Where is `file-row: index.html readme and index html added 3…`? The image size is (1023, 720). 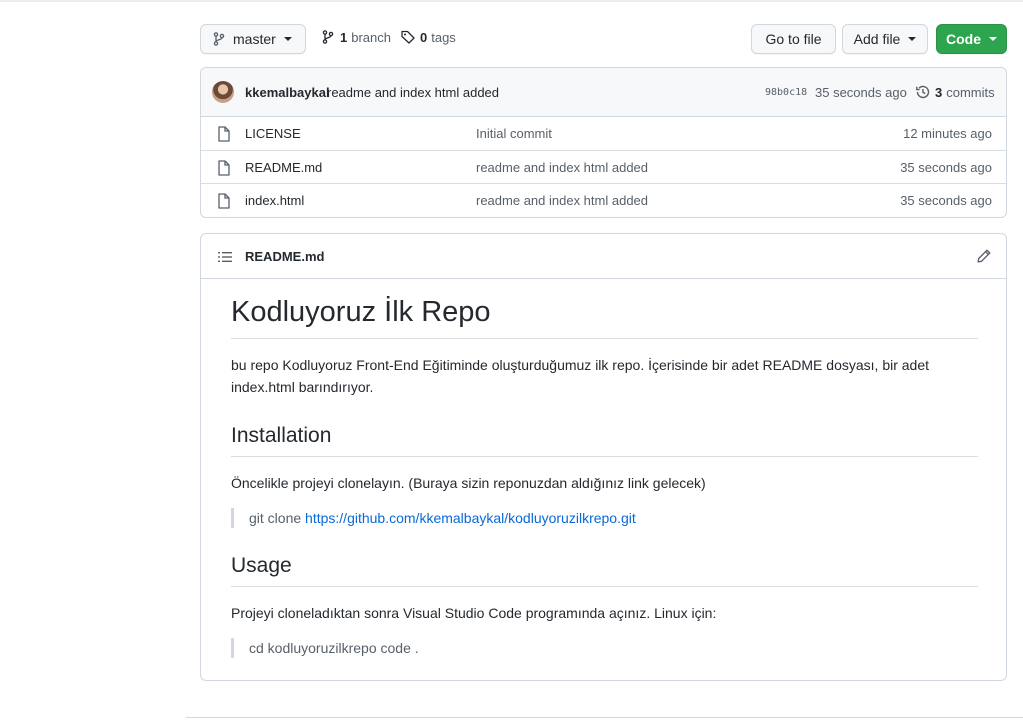
file-row: index.html readme and index html added 3… is located at coordinates (603, 200).